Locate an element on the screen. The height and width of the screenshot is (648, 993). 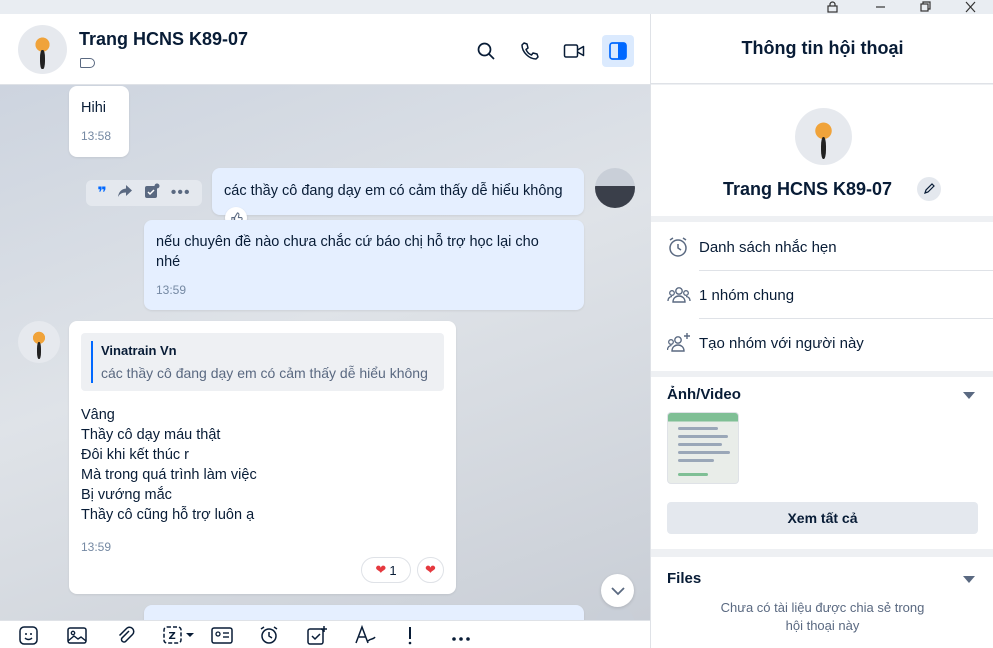
reaction-count: 1 is located at coordinates (393, 570).